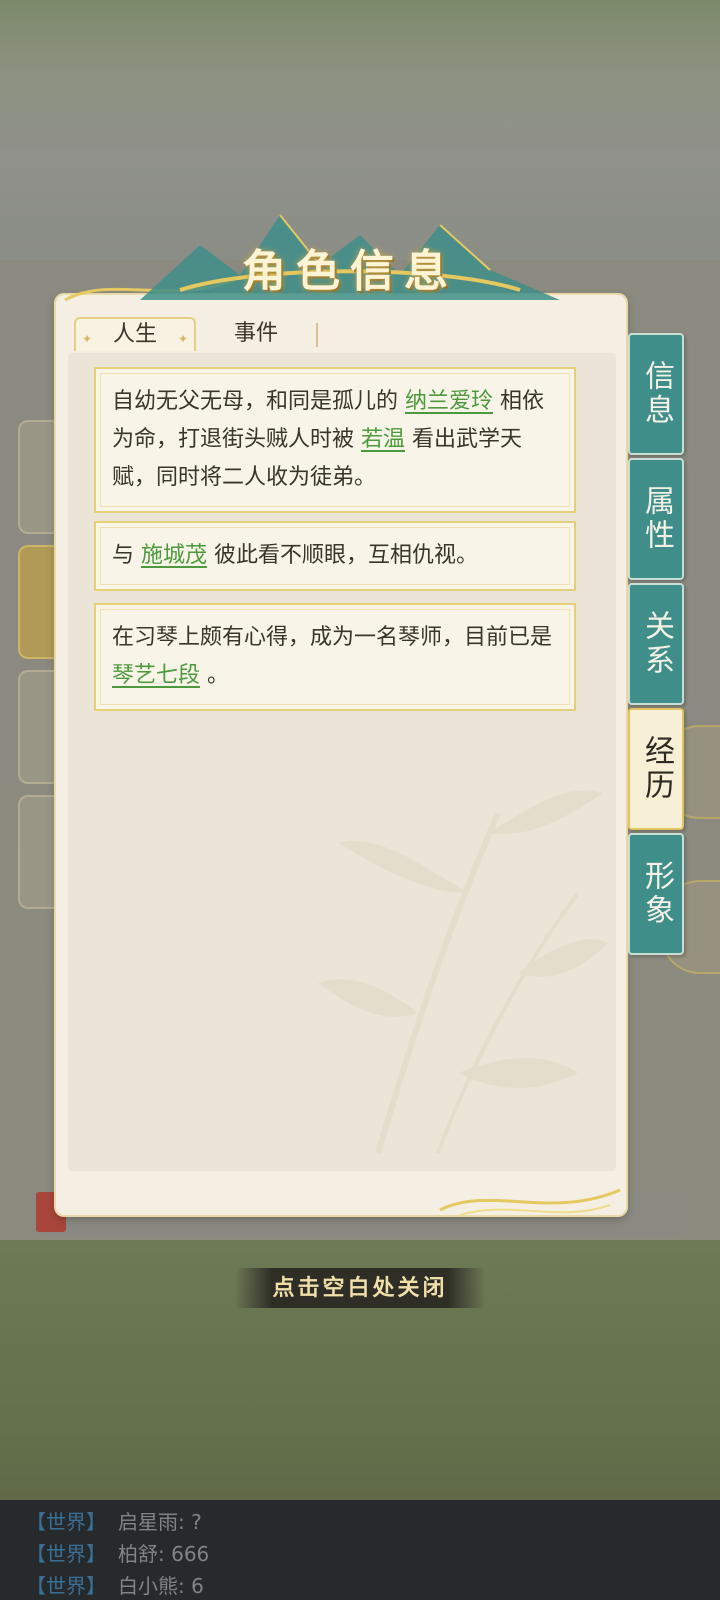  I want to click on tab-label: 人生, so click(134, 334).